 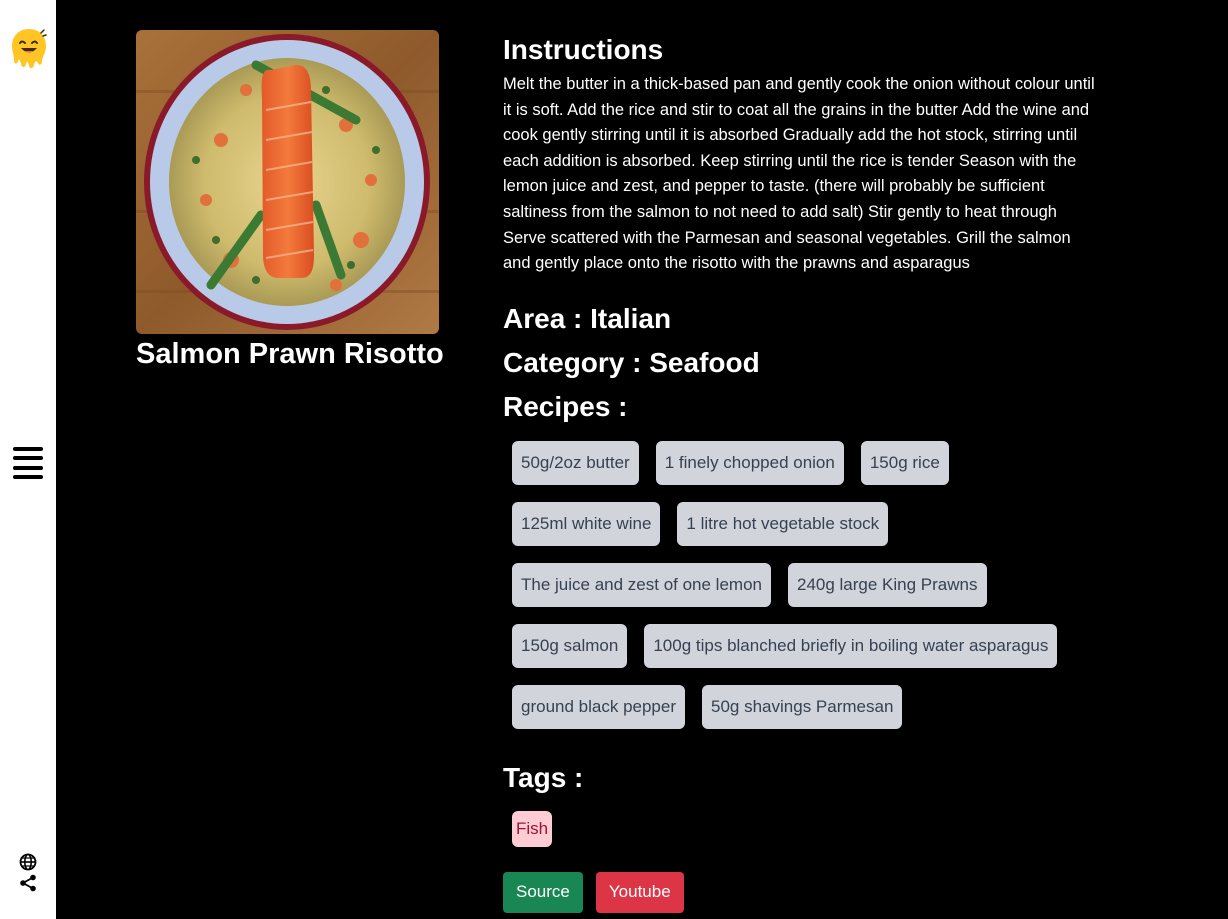 What do you see at coordinates (802, 706) in the screenshot?
I see `ingredient-badge: 50g shavings Parmesan` at bounding box center [802, 706].